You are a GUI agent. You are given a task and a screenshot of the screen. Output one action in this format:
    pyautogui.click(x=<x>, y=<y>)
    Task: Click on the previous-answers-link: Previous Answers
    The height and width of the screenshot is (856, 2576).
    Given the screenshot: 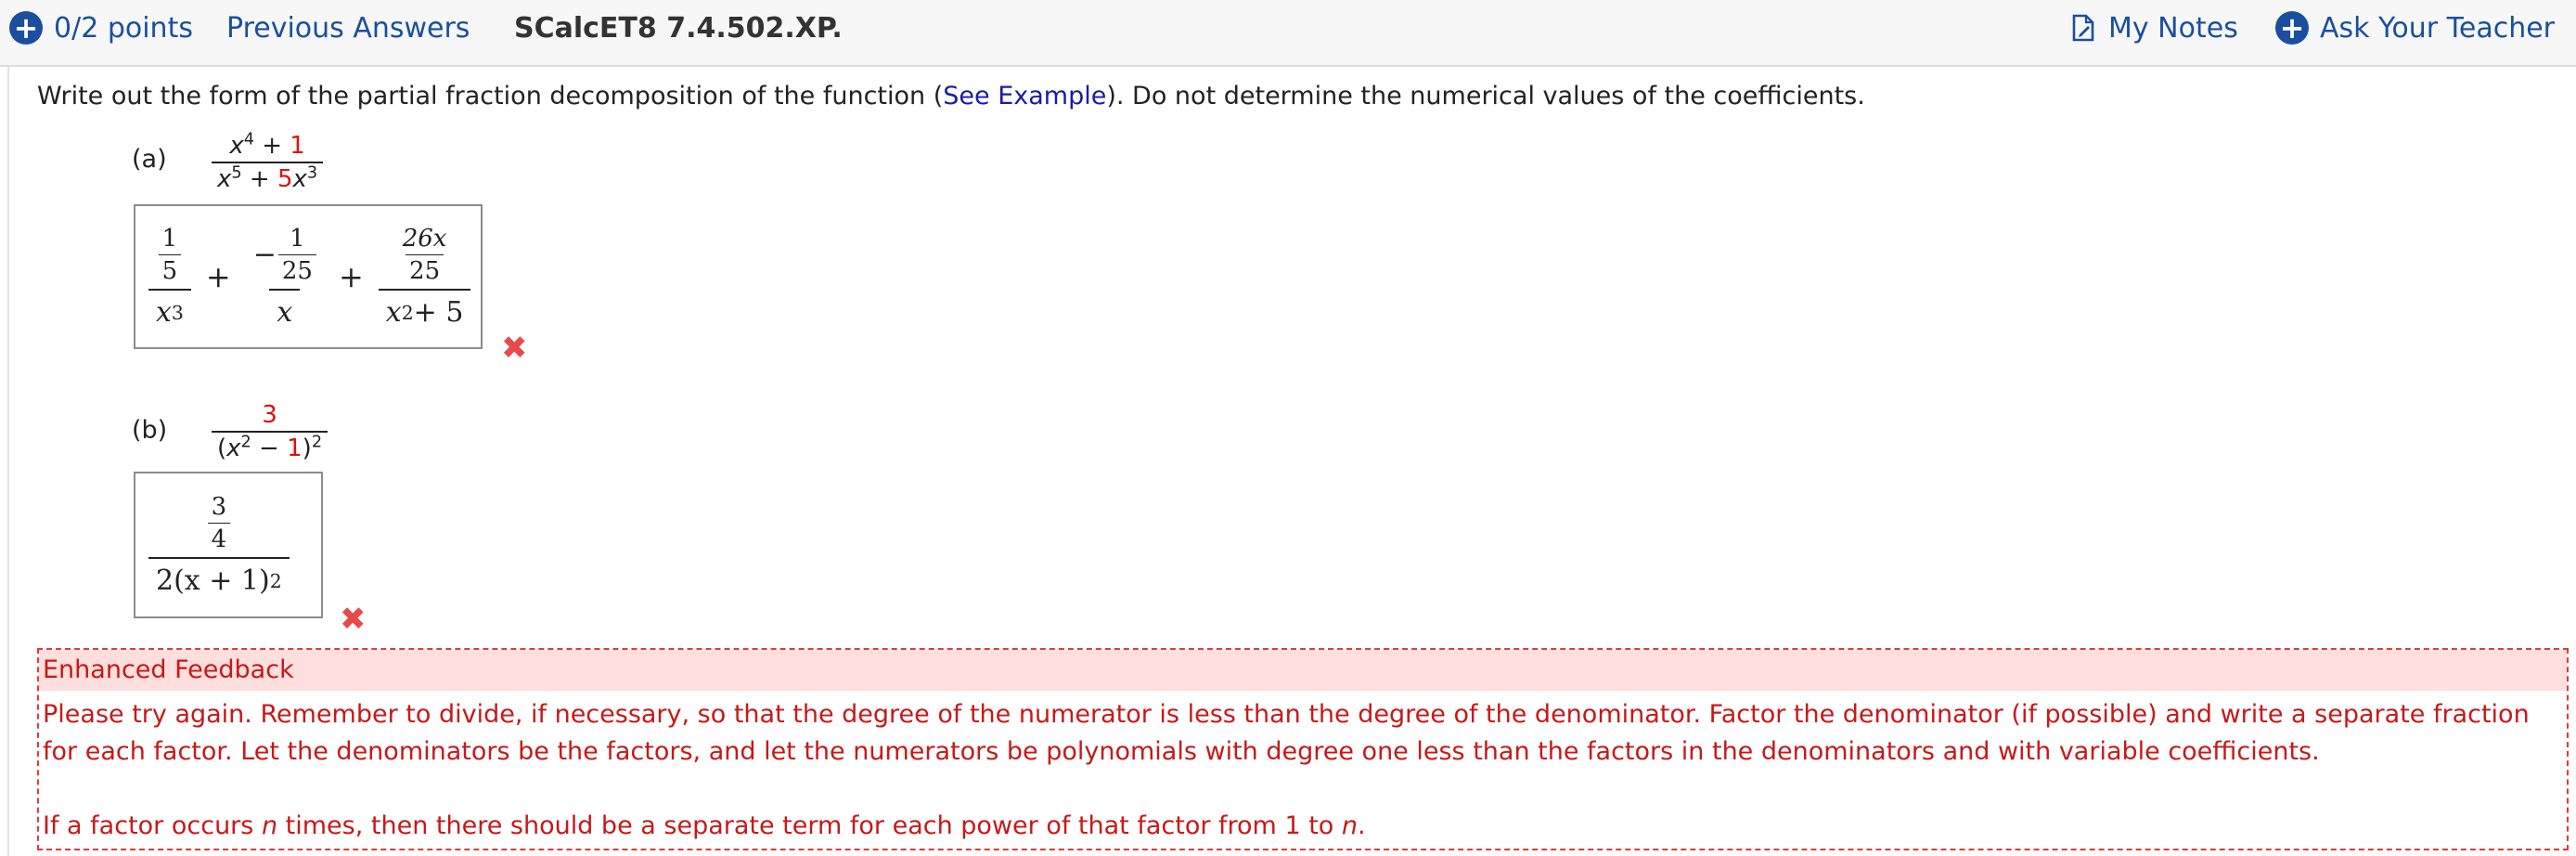 What is the action you would take?
    pyautogui.click(x=348, y=28)
    